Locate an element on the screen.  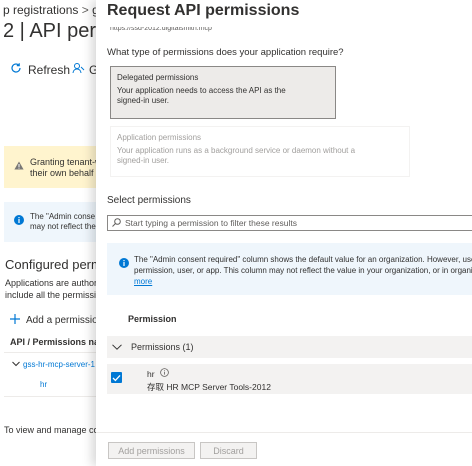
application-permissions-title: Application permissions is located at coordinates (159, 137).